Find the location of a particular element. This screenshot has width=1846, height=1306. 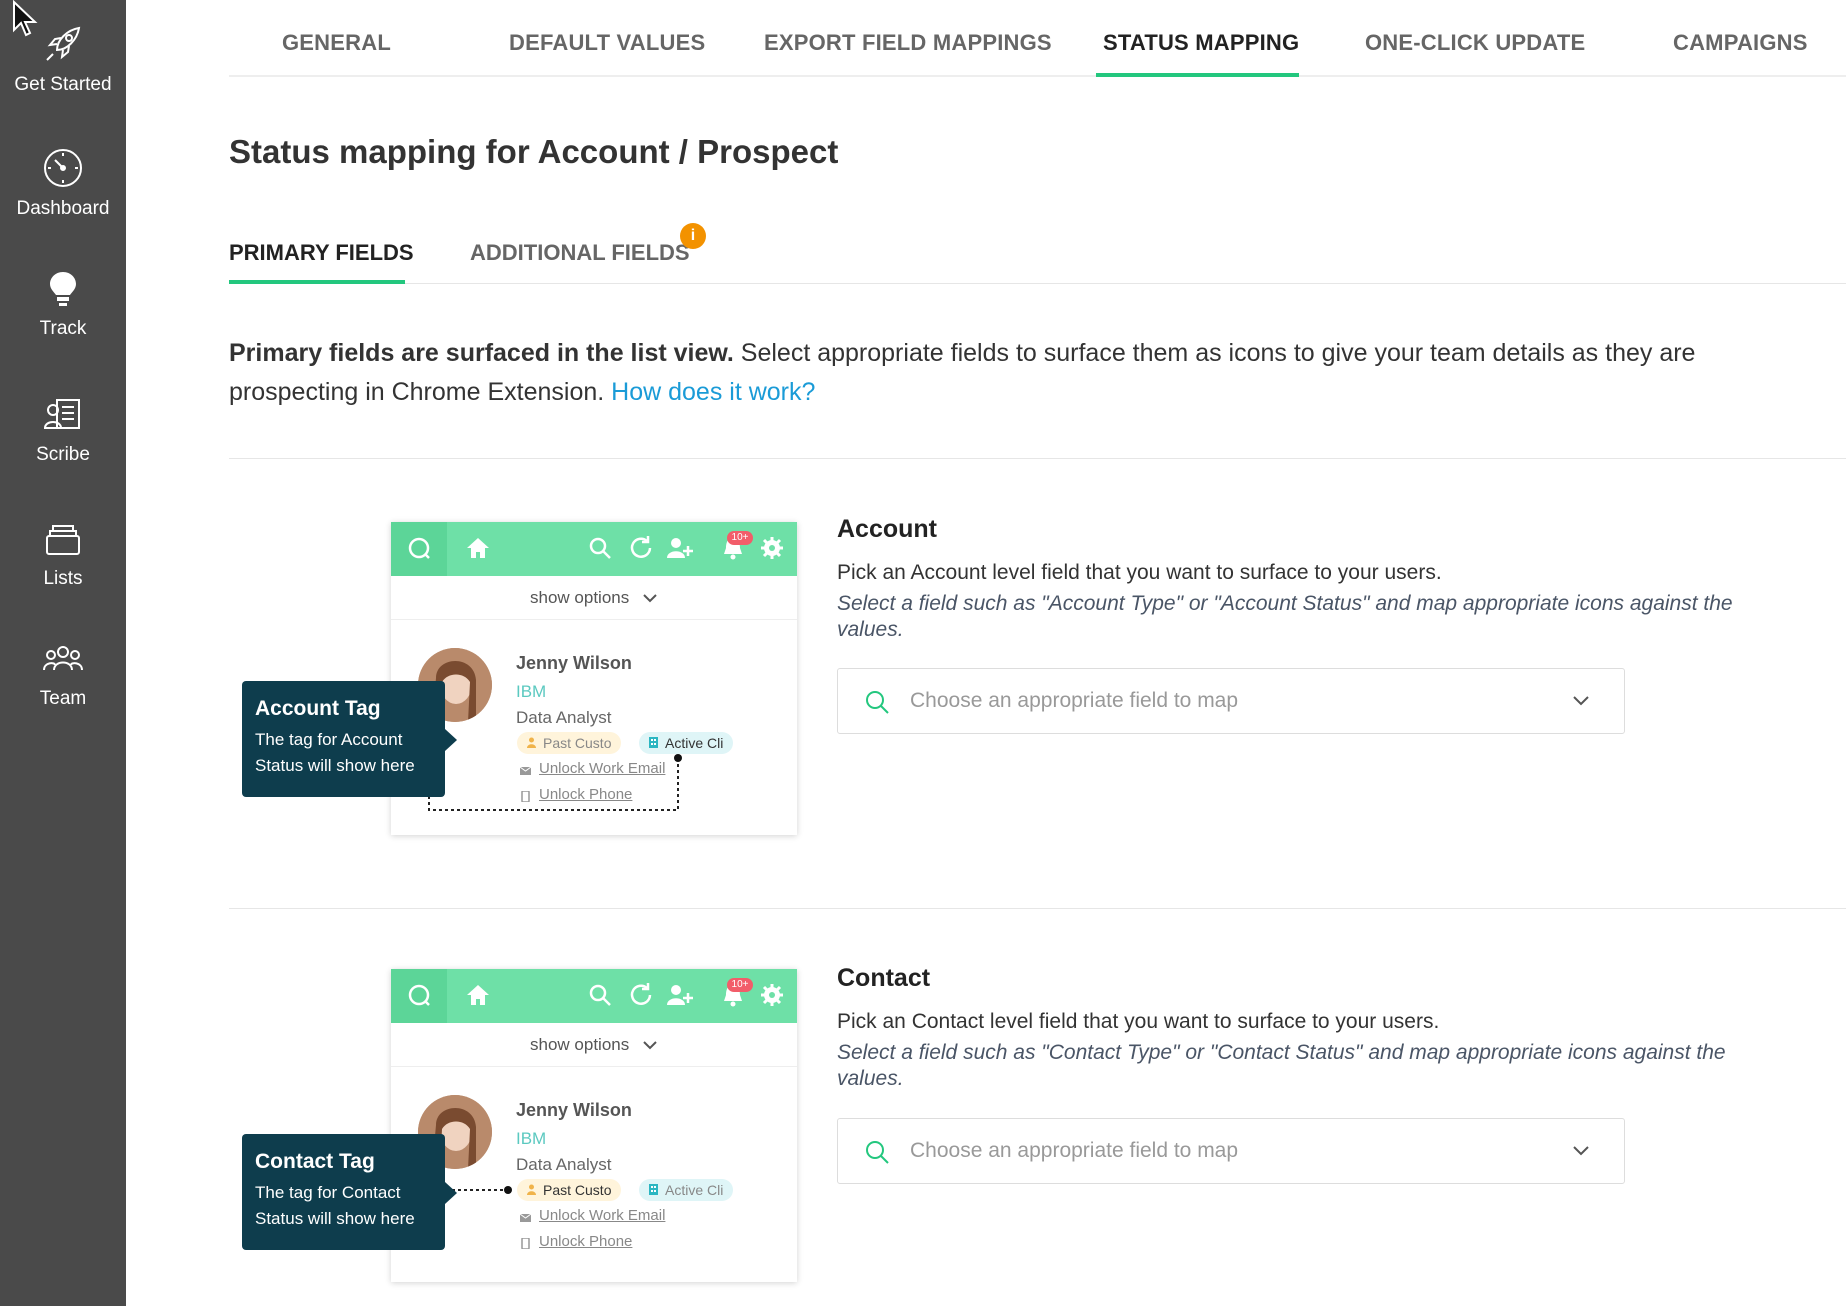

unlock-phone-link: Unlock Phone is located at coordinates (586, 1241).